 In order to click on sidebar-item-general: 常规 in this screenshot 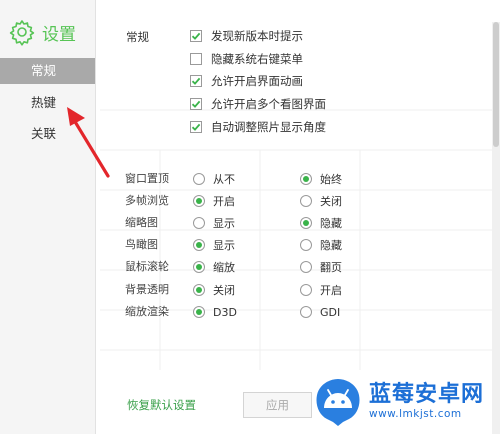, I will do `click(47, 71)`.